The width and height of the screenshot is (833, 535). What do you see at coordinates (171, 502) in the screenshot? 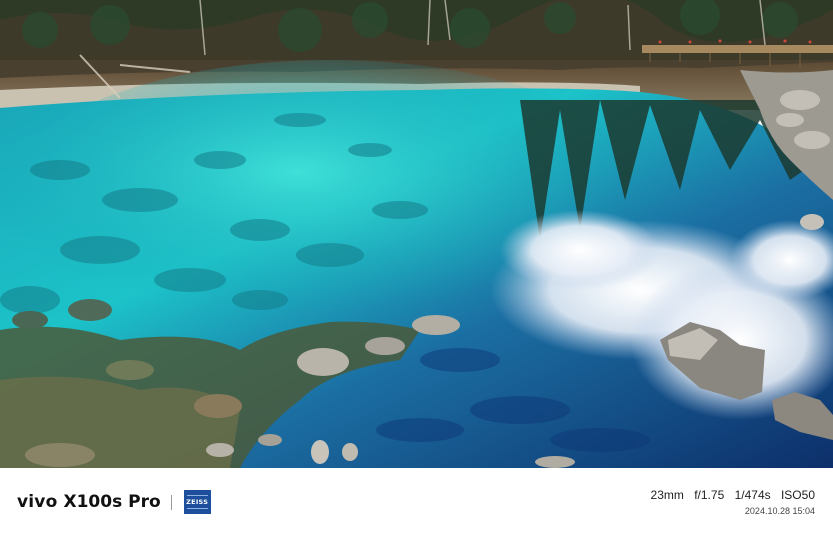
I see `divider` at bounding box center [171, 502].